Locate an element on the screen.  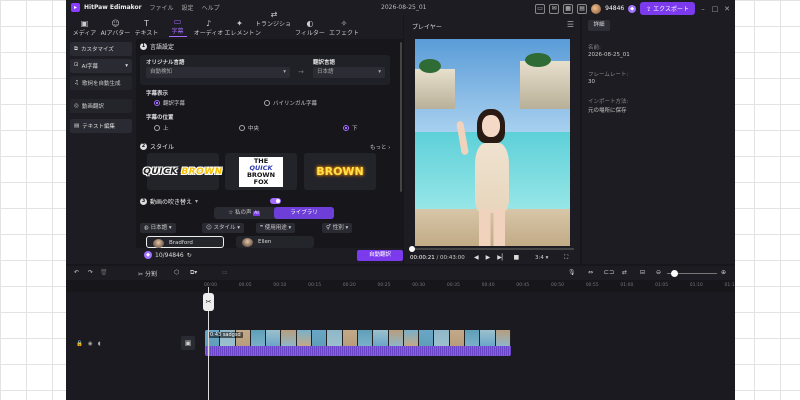
zoom-in-icon: ⊕ is located at coordinates (723, 272).